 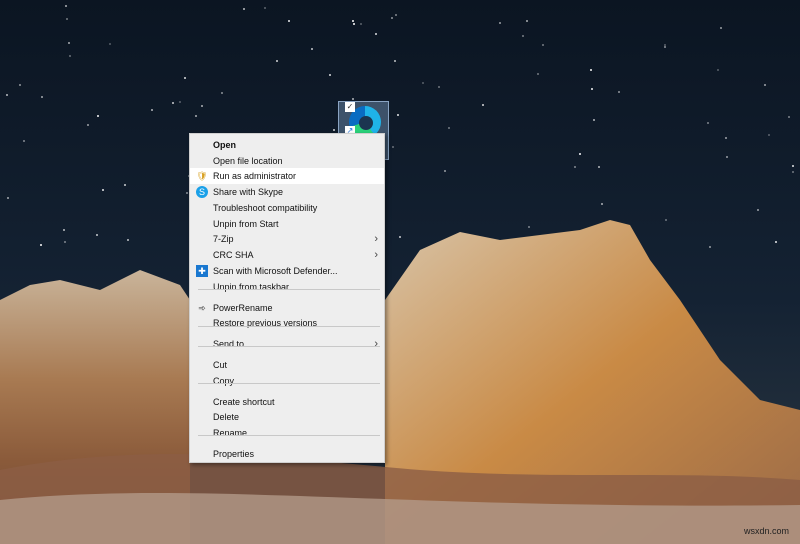 What do you see at coordinates (234, 454) in the screenshot?
I see `menu-item-label: Properties` at bounding box center [234, 454].